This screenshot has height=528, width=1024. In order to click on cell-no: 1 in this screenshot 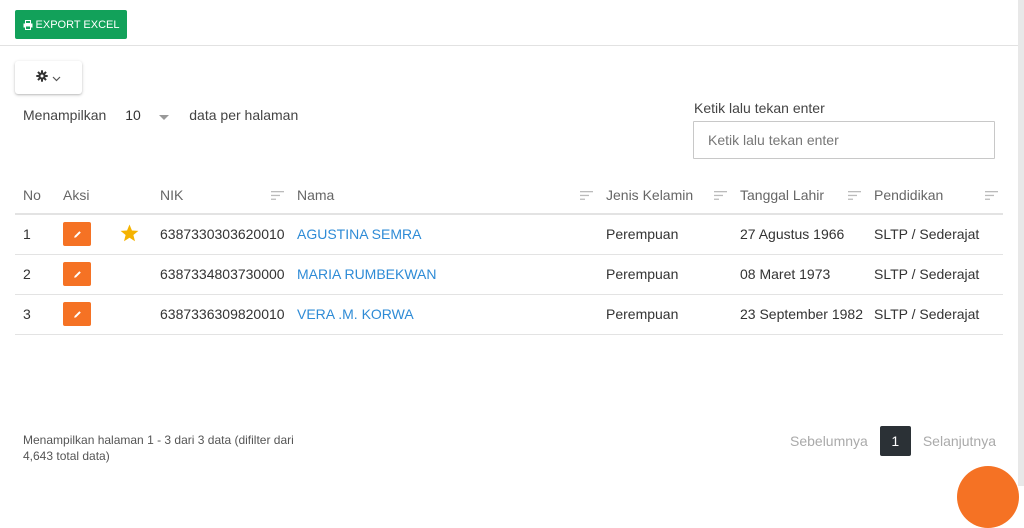, I will do `click(35, 234)`.